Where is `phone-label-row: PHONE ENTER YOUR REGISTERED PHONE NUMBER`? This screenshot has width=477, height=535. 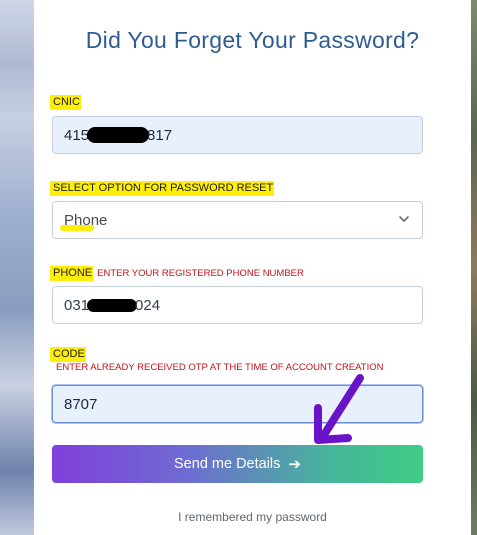 phone-label-row: PHONE ENTER YOUR REGISTERED PHONE NUMBER is located at coordinates (178, 274).